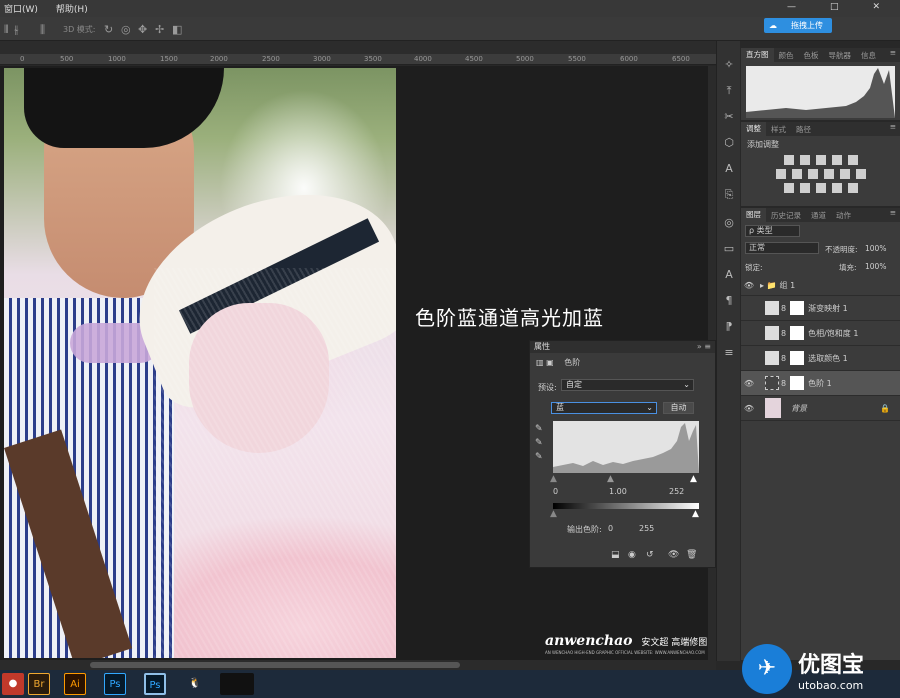 The height and width of the screenshot is (698, 900). What do you see at coordinates (610, 479) in the screenshot?
I see `gamma-slider: ▲` at bounding box center [610, 479].